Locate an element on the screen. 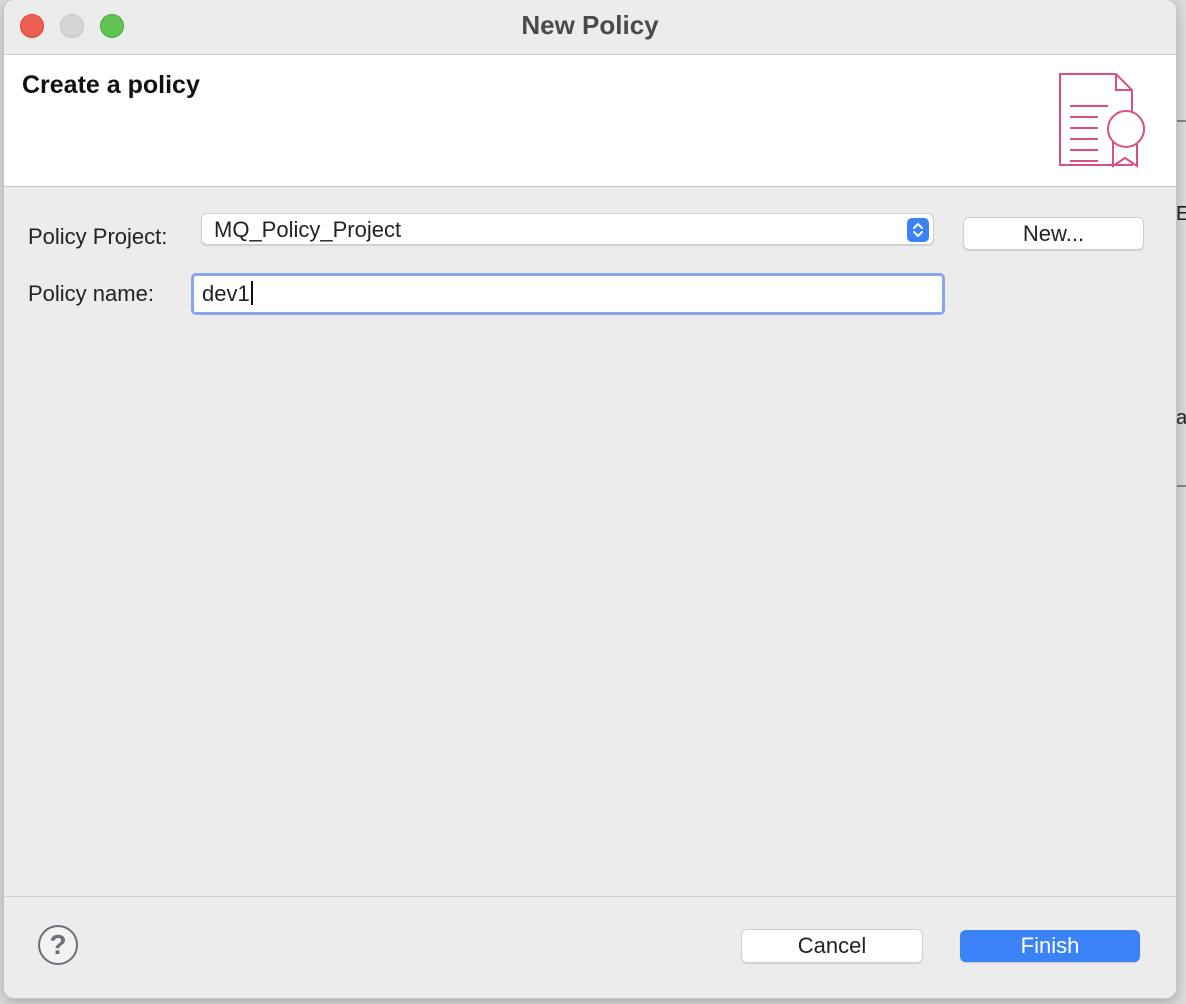 The width and height of the screenshot is (1186, 1004). finish-button: Finish is located at coordinates (1050, 946).